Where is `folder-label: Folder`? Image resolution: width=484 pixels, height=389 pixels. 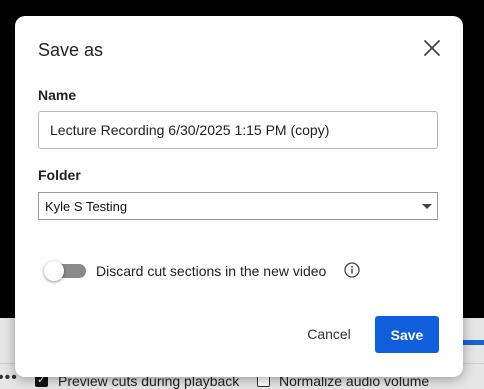
folder-label: Folder is located at coordinates (59, 175).